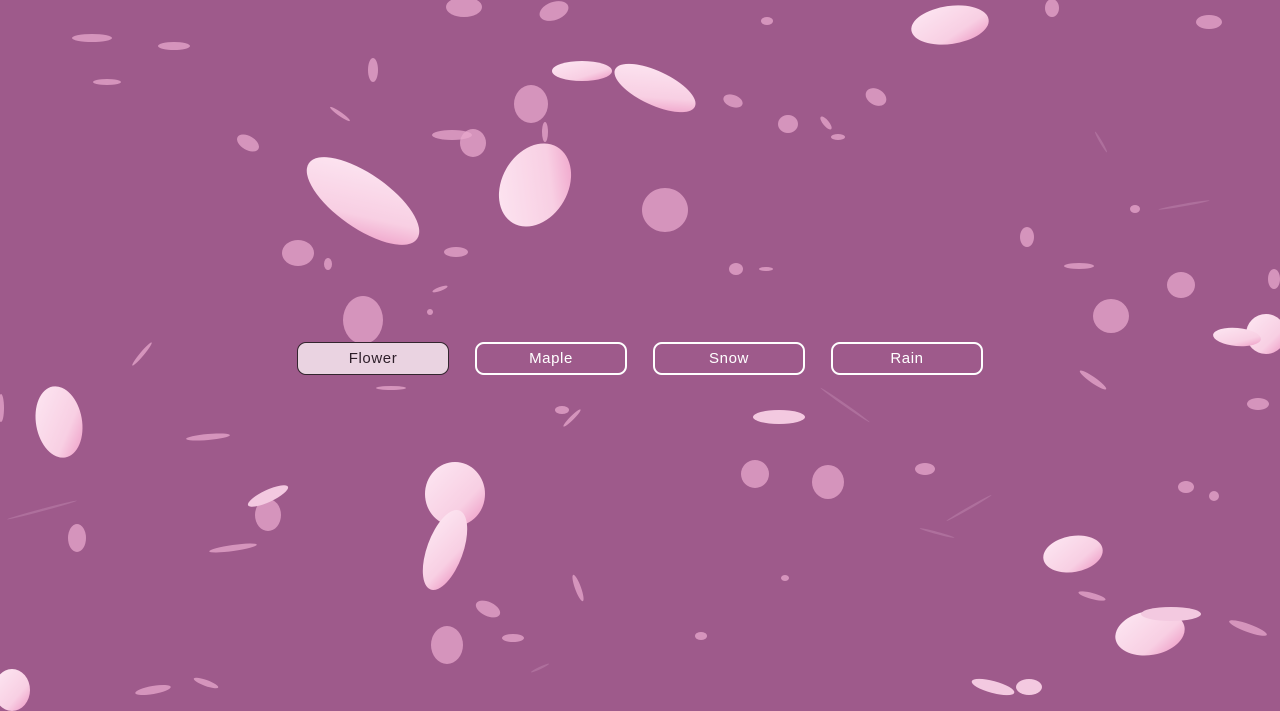 Image resolution: width=1280 pixels, height=711 pixels. I want to click on mode-selector: Flower Maple Snow Rain, so click(640, 358).